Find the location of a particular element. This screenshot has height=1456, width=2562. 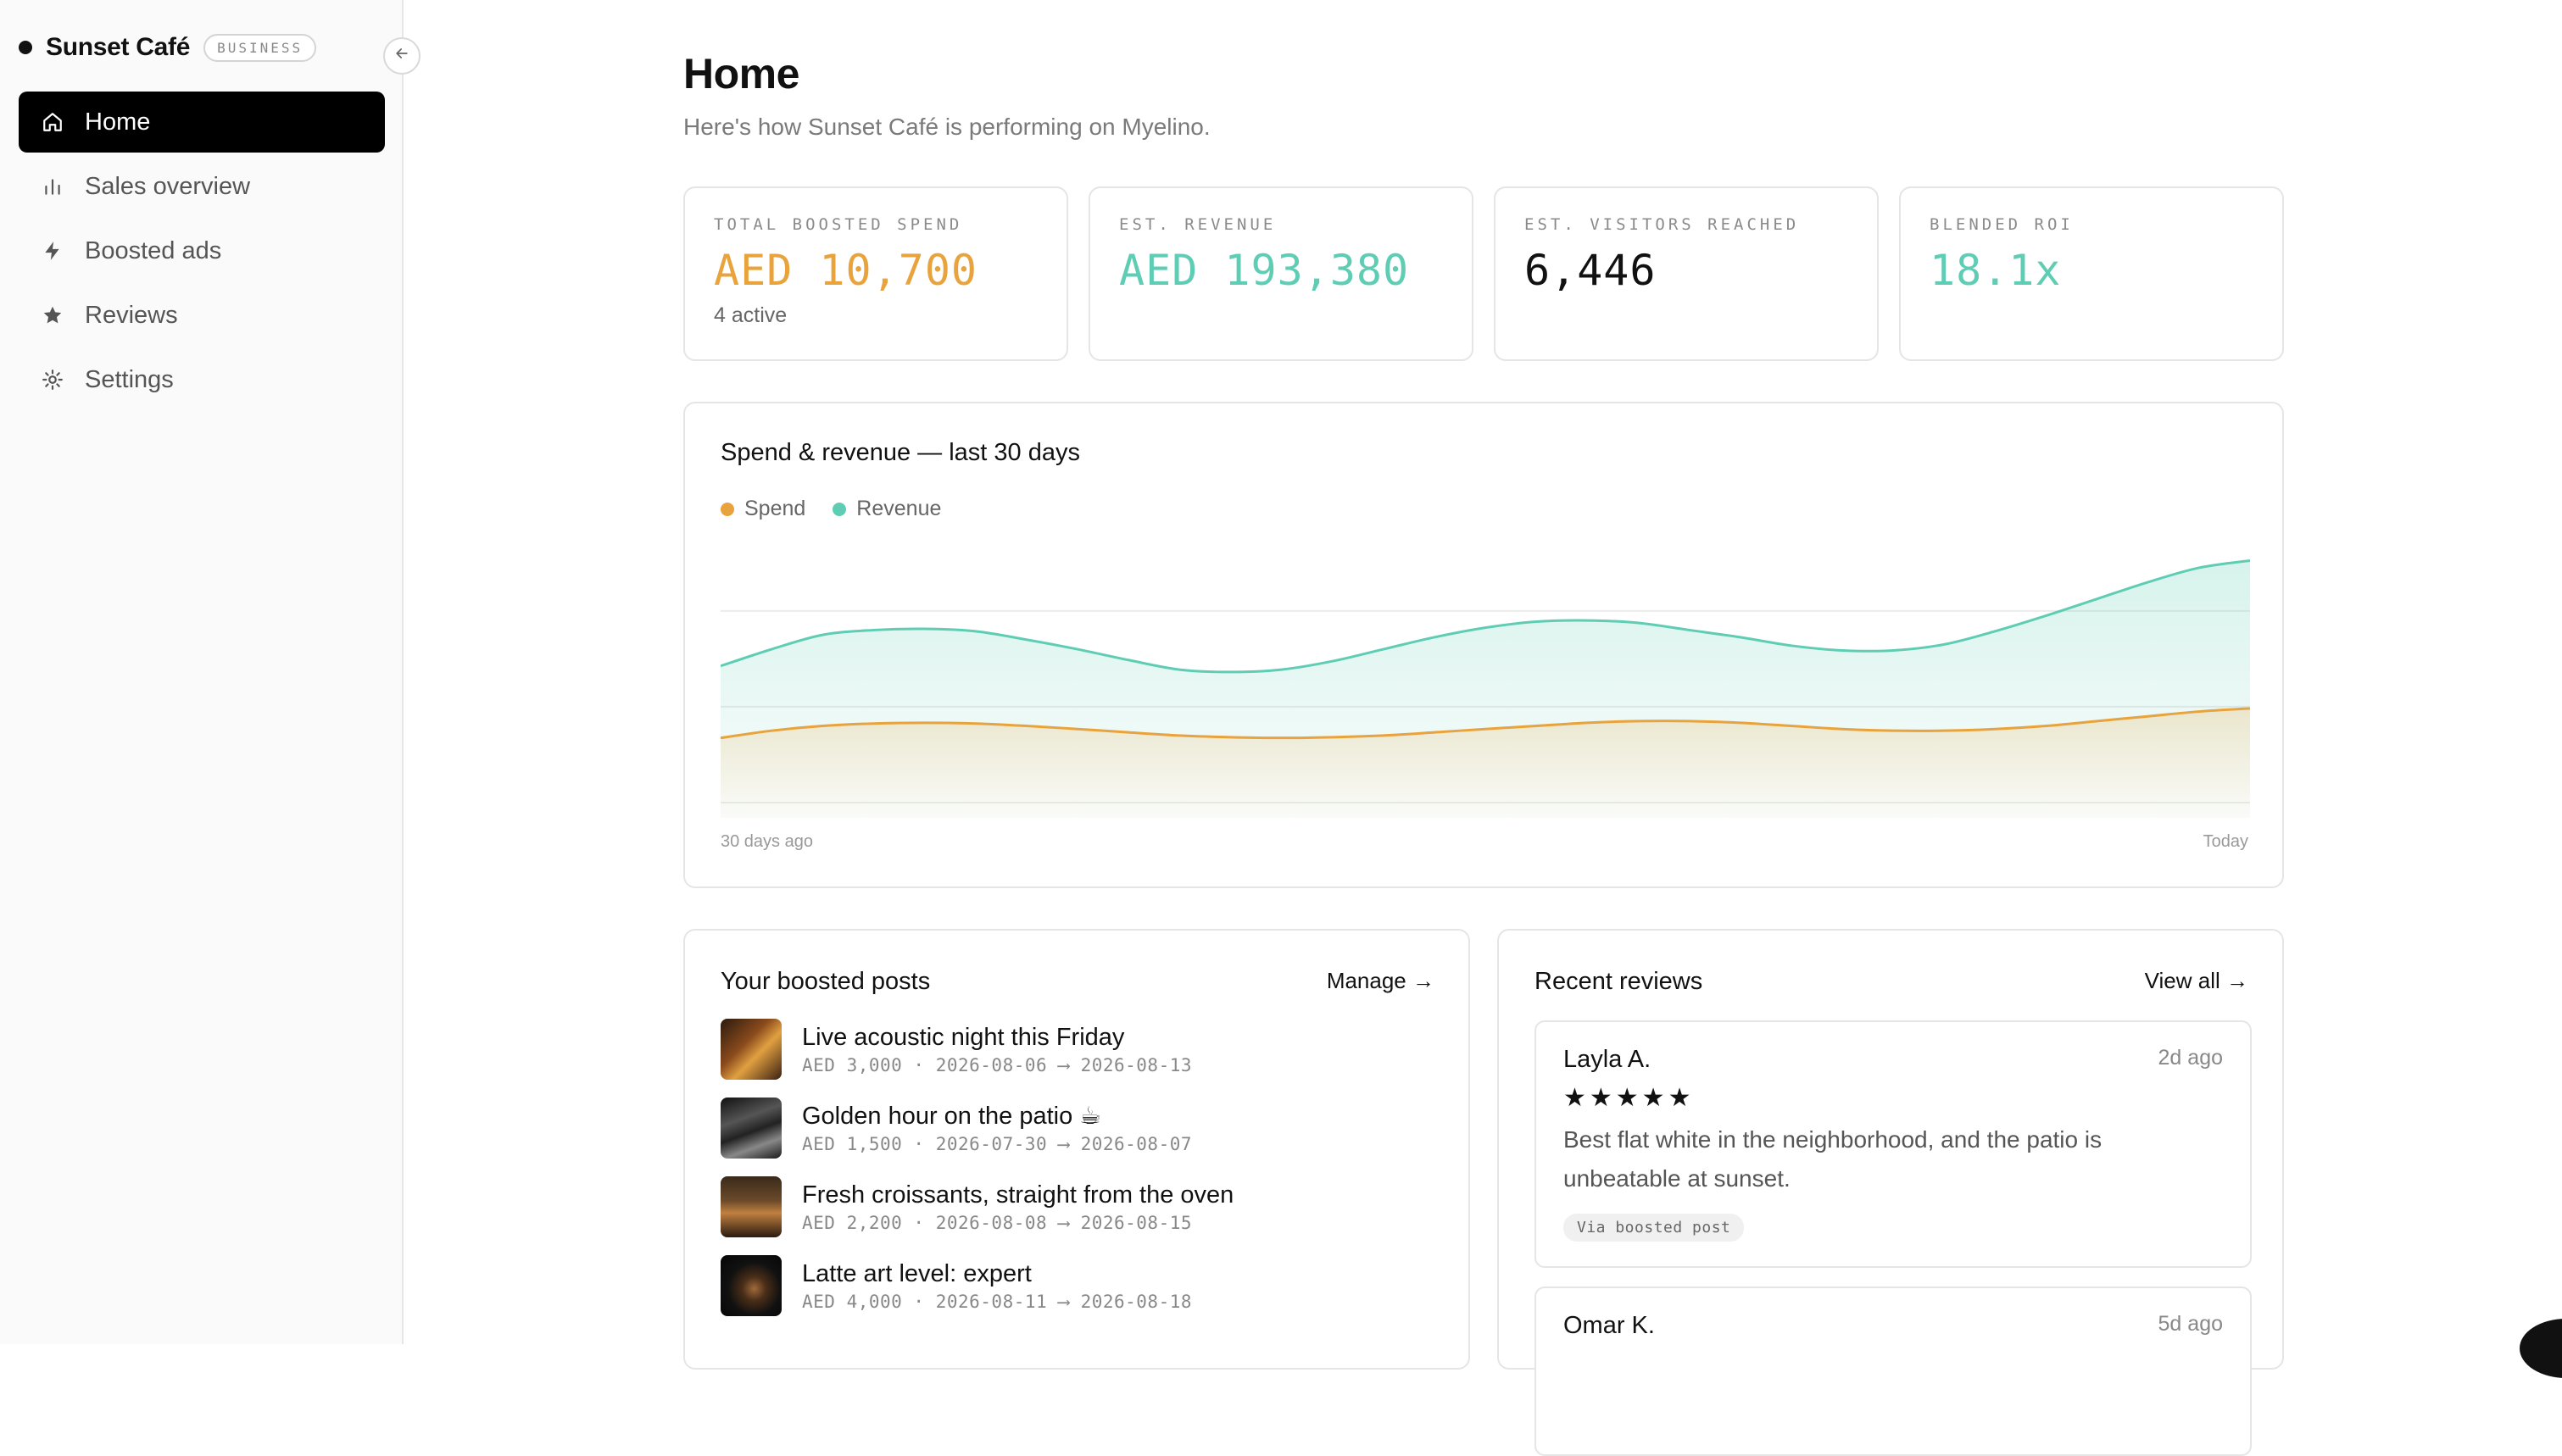

review-source-tag: Via boosted post is located at coordinates (1654, 1228).